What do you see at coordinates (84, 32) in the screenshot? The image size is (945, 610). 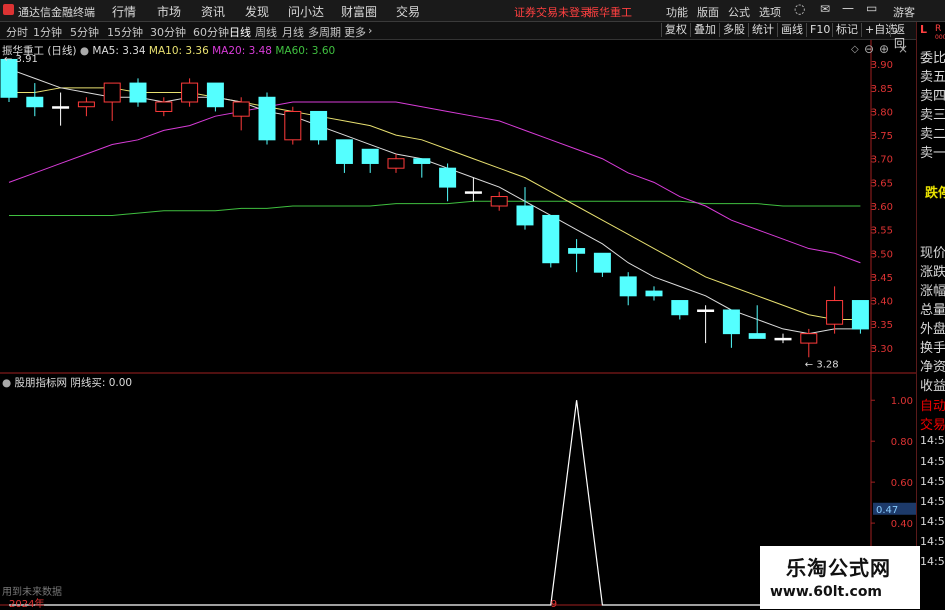 I see `period-5min: 5分钟` at bounding box center [84, 32].